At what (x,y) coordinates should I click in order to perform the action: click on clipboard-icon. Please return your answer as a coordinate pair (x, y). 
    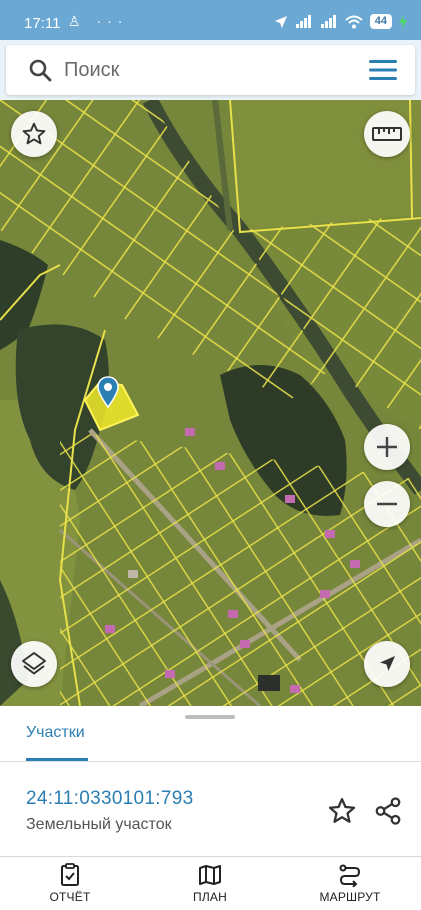
    Looking at the image, I should click on (70, 874).